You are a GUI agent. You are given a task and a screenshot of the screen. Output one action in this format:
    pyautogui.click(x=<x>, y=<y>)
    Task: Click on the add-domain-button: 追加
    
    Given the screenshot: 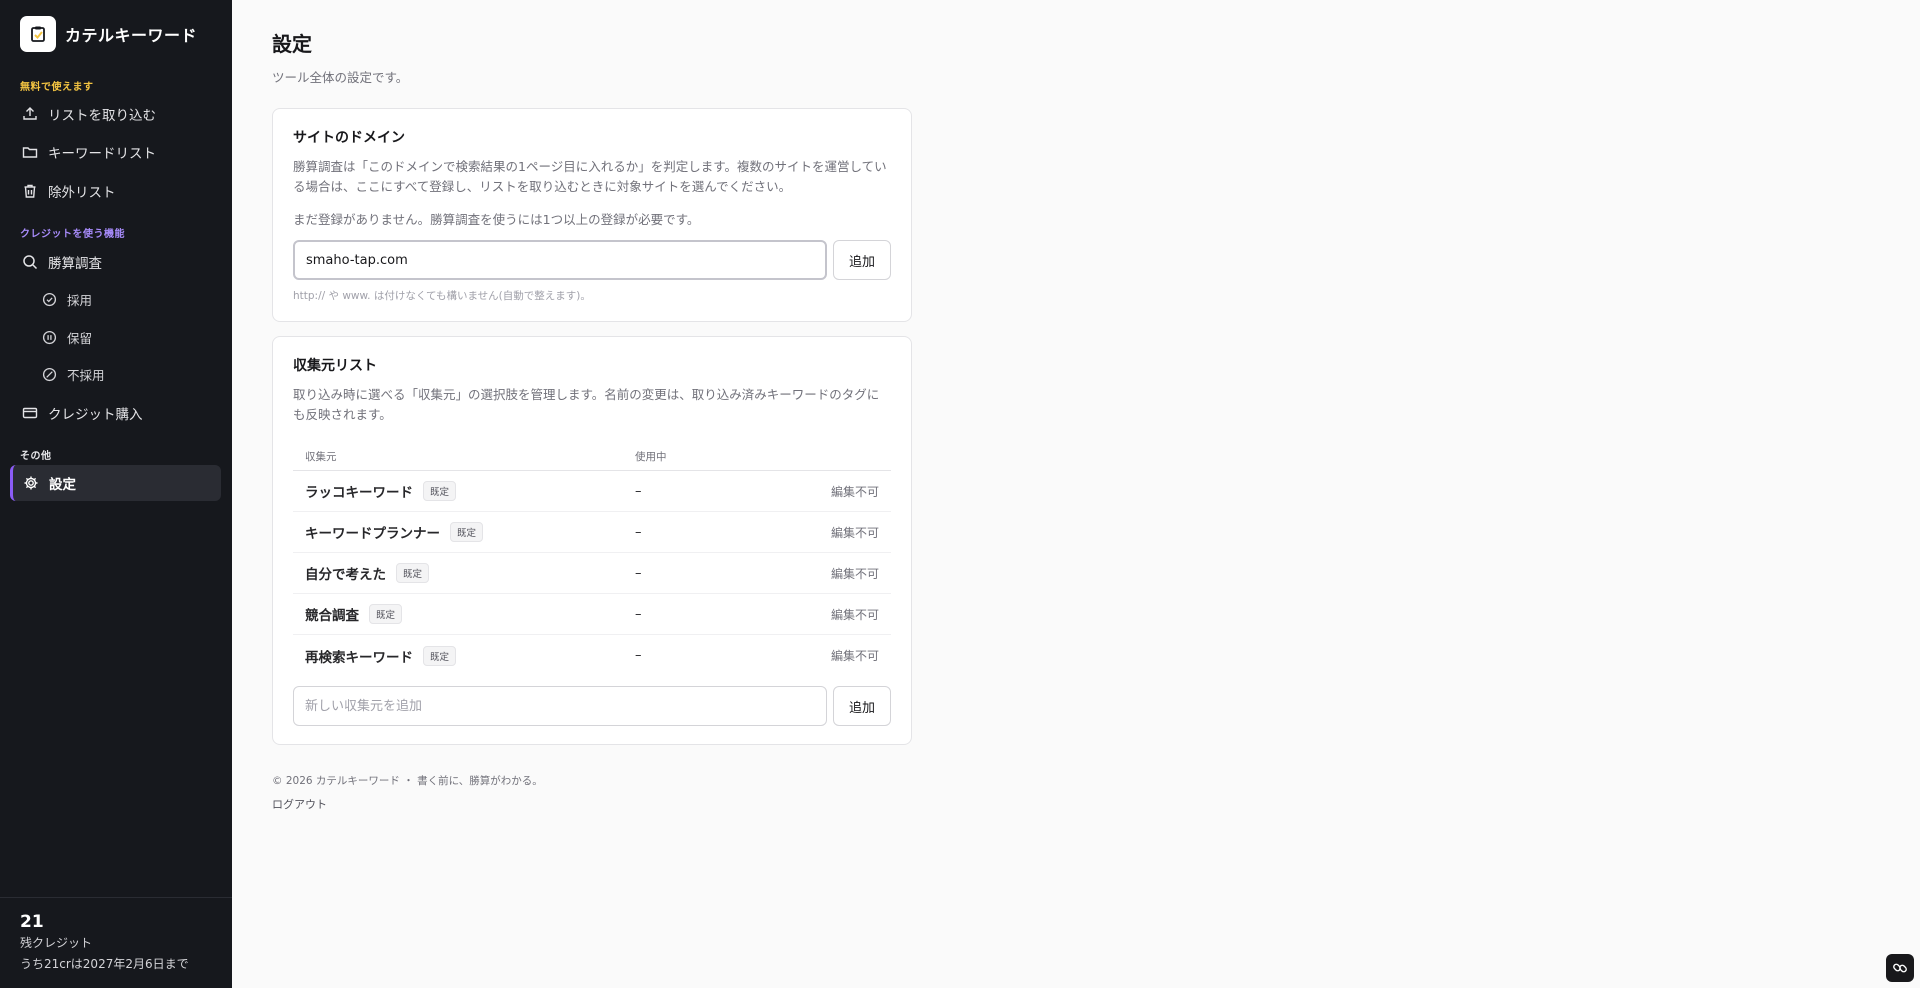 What is the action you would take?
    pyautogui.click(x=862, y=260)
    